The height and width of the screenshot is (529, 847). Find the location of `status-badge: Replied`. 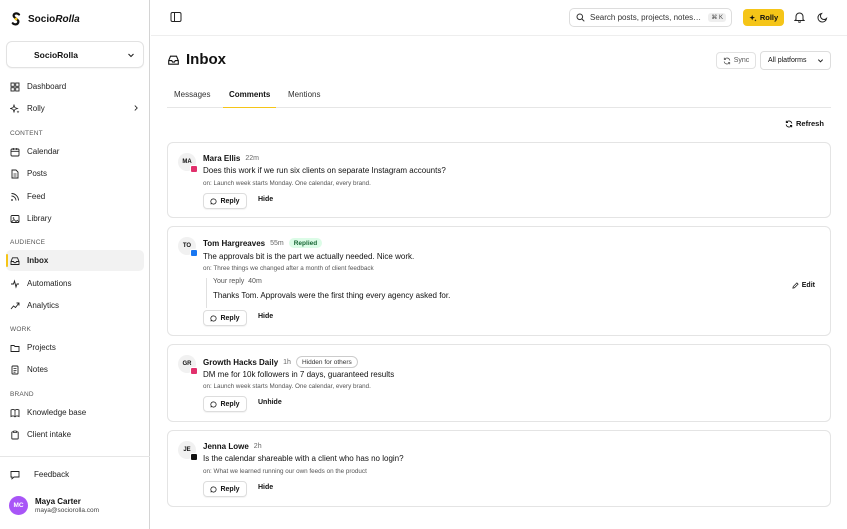

status-badge: Replied is located at coordinates (305, 243).